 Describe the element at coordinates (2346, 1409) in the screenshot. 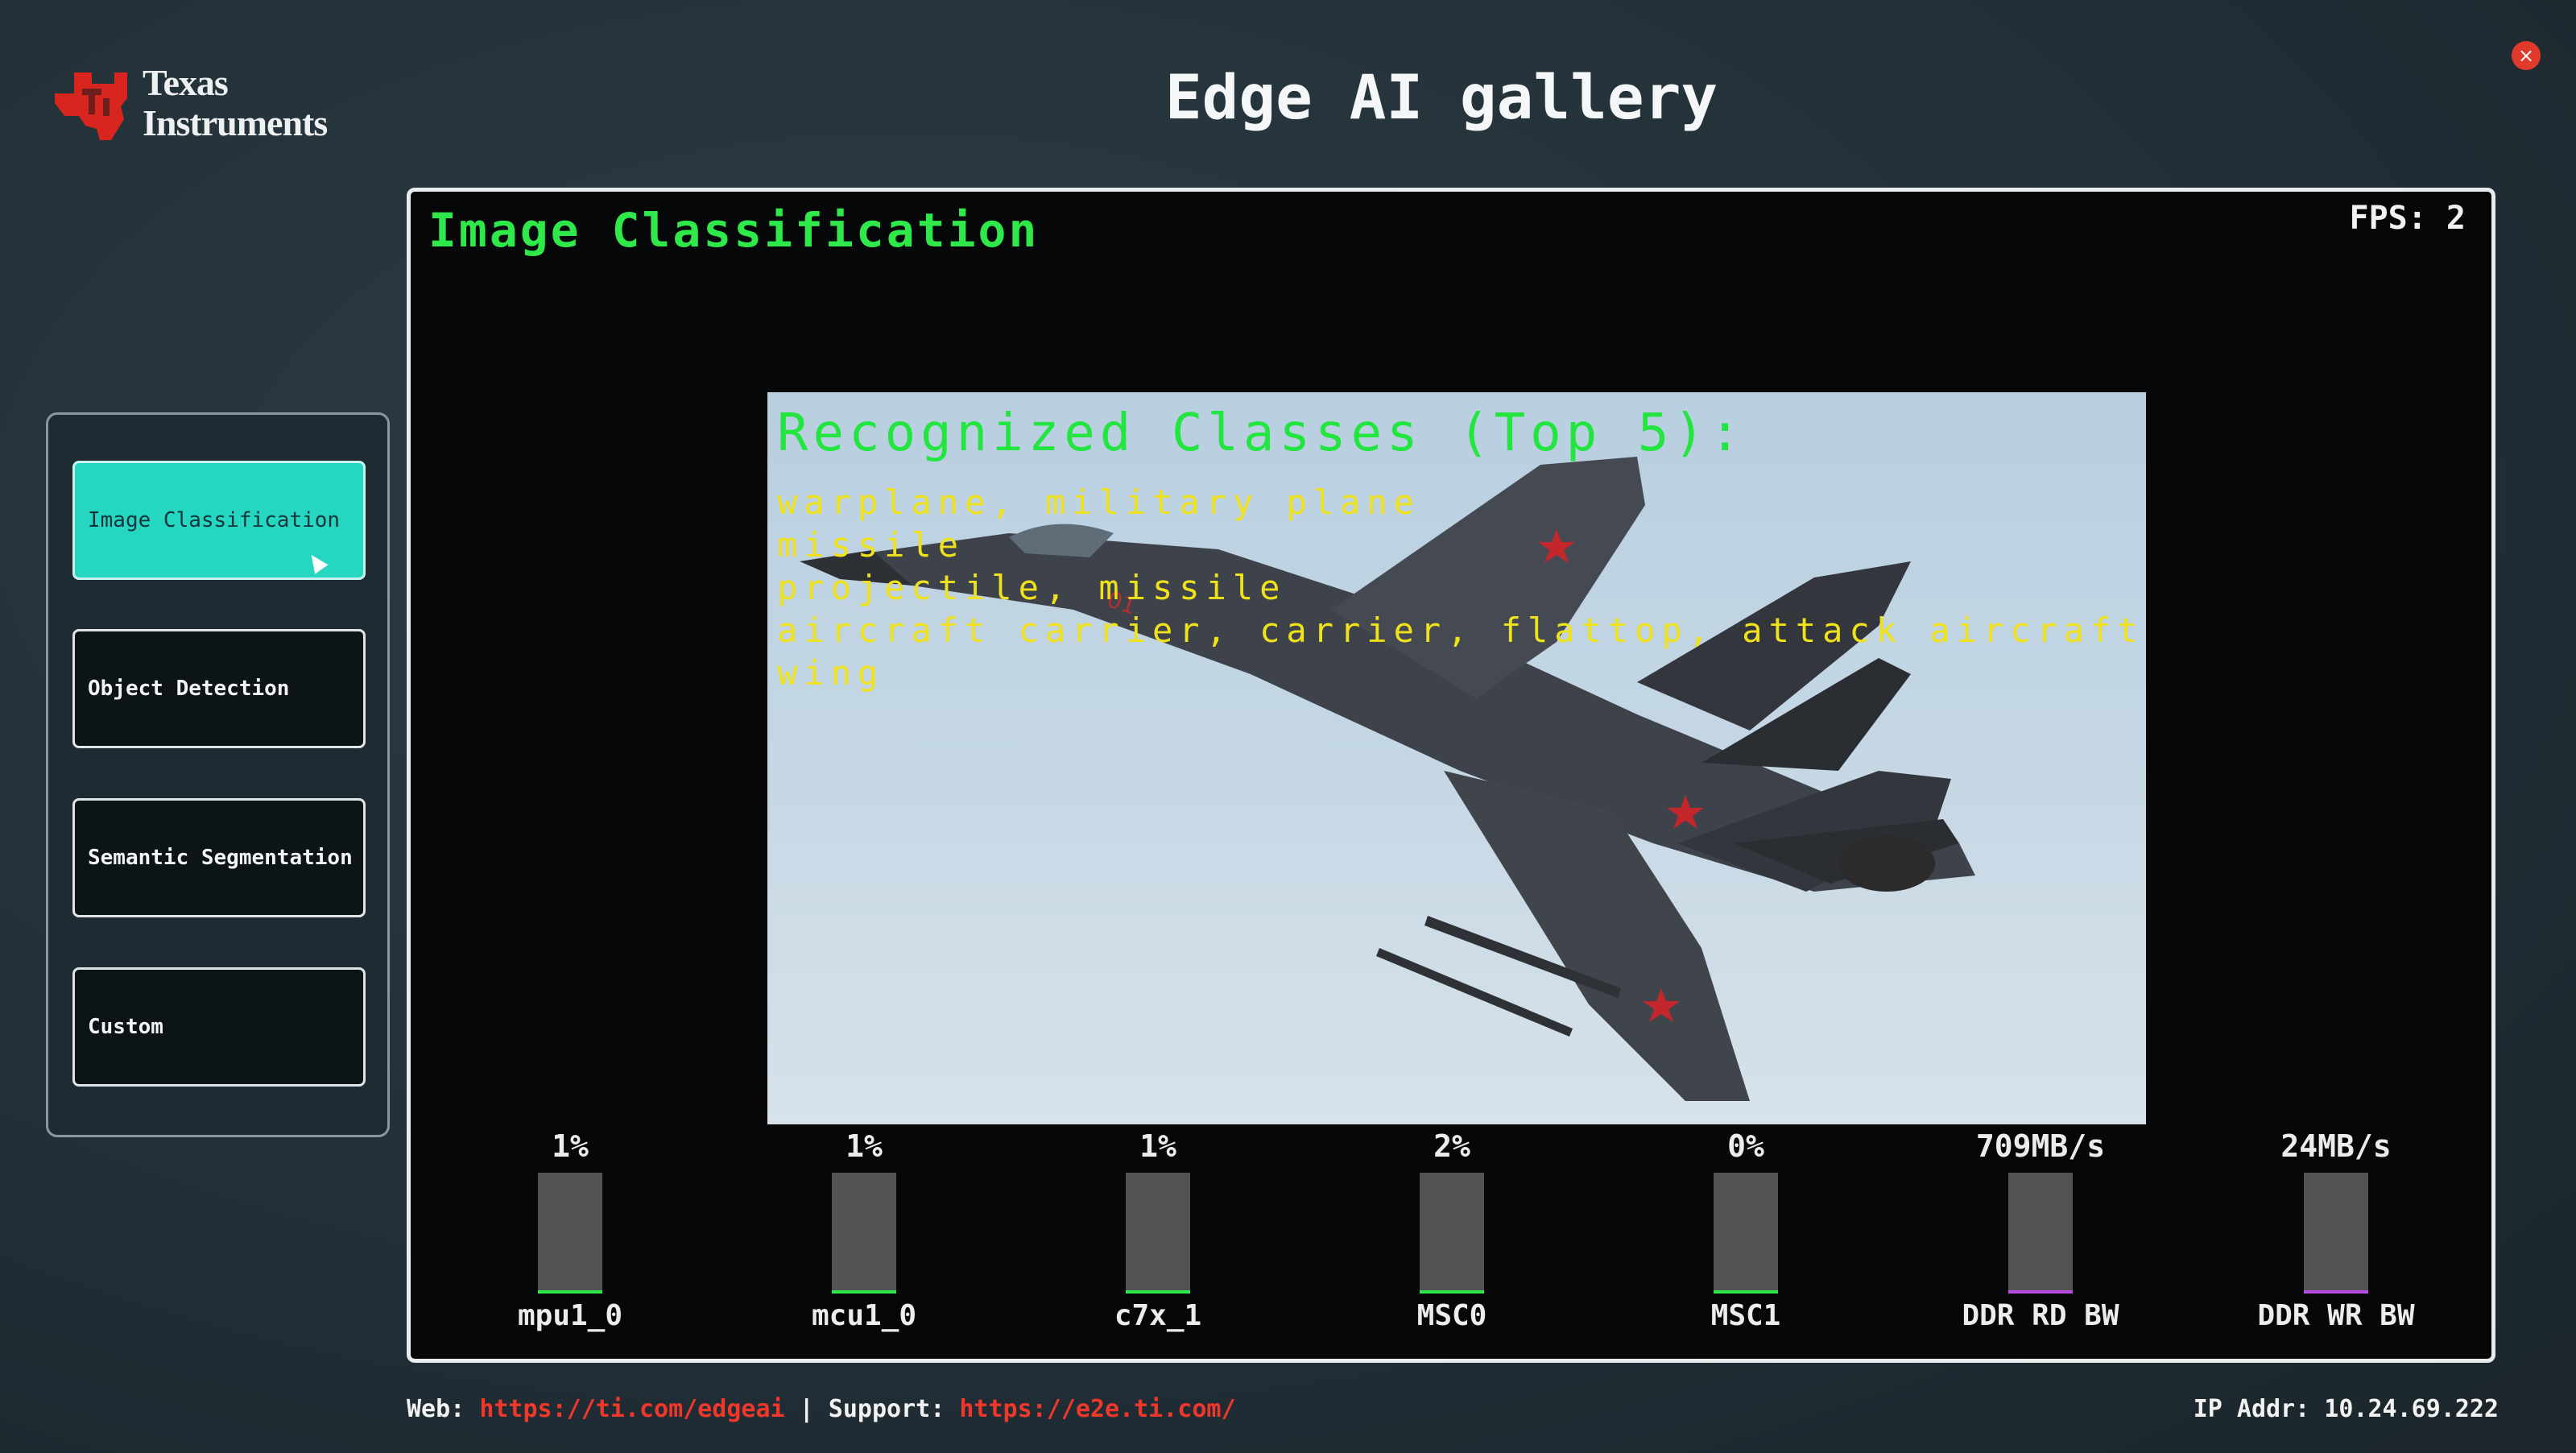

I see `ip-address: IP Addr: 10.24.69.222` at that location.